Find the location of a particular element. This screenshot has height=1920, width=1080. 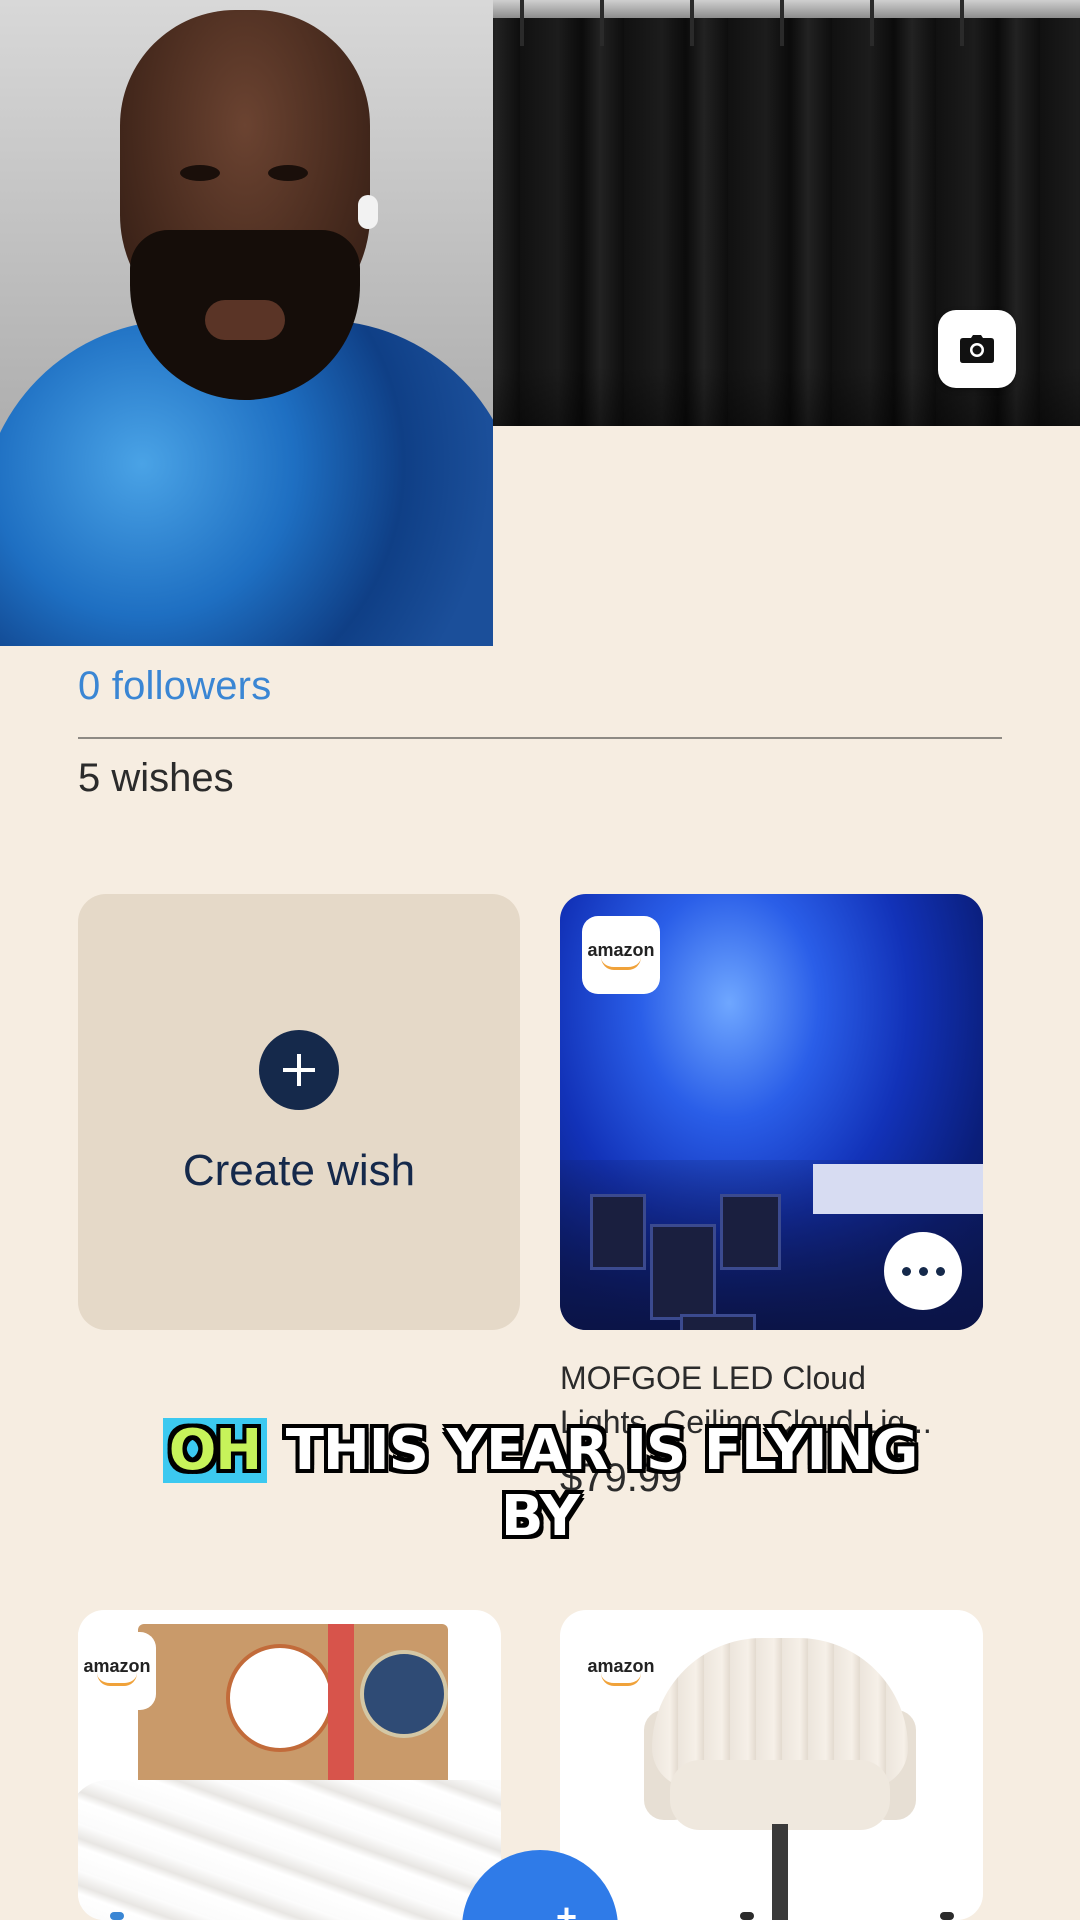

chair-seat is located at coordinates (780, 1795).